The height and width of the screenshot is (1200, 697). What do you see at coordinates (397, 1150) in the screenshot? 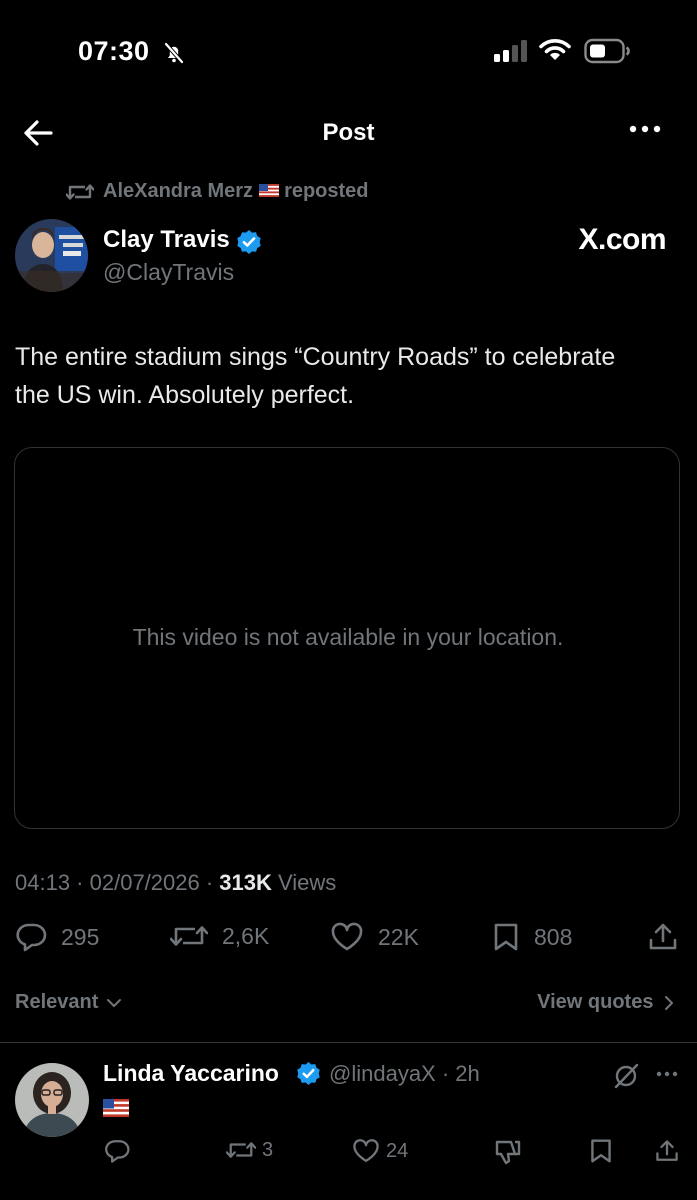
I see `reply-like-count: 24` at bounding box center [397, 1150].